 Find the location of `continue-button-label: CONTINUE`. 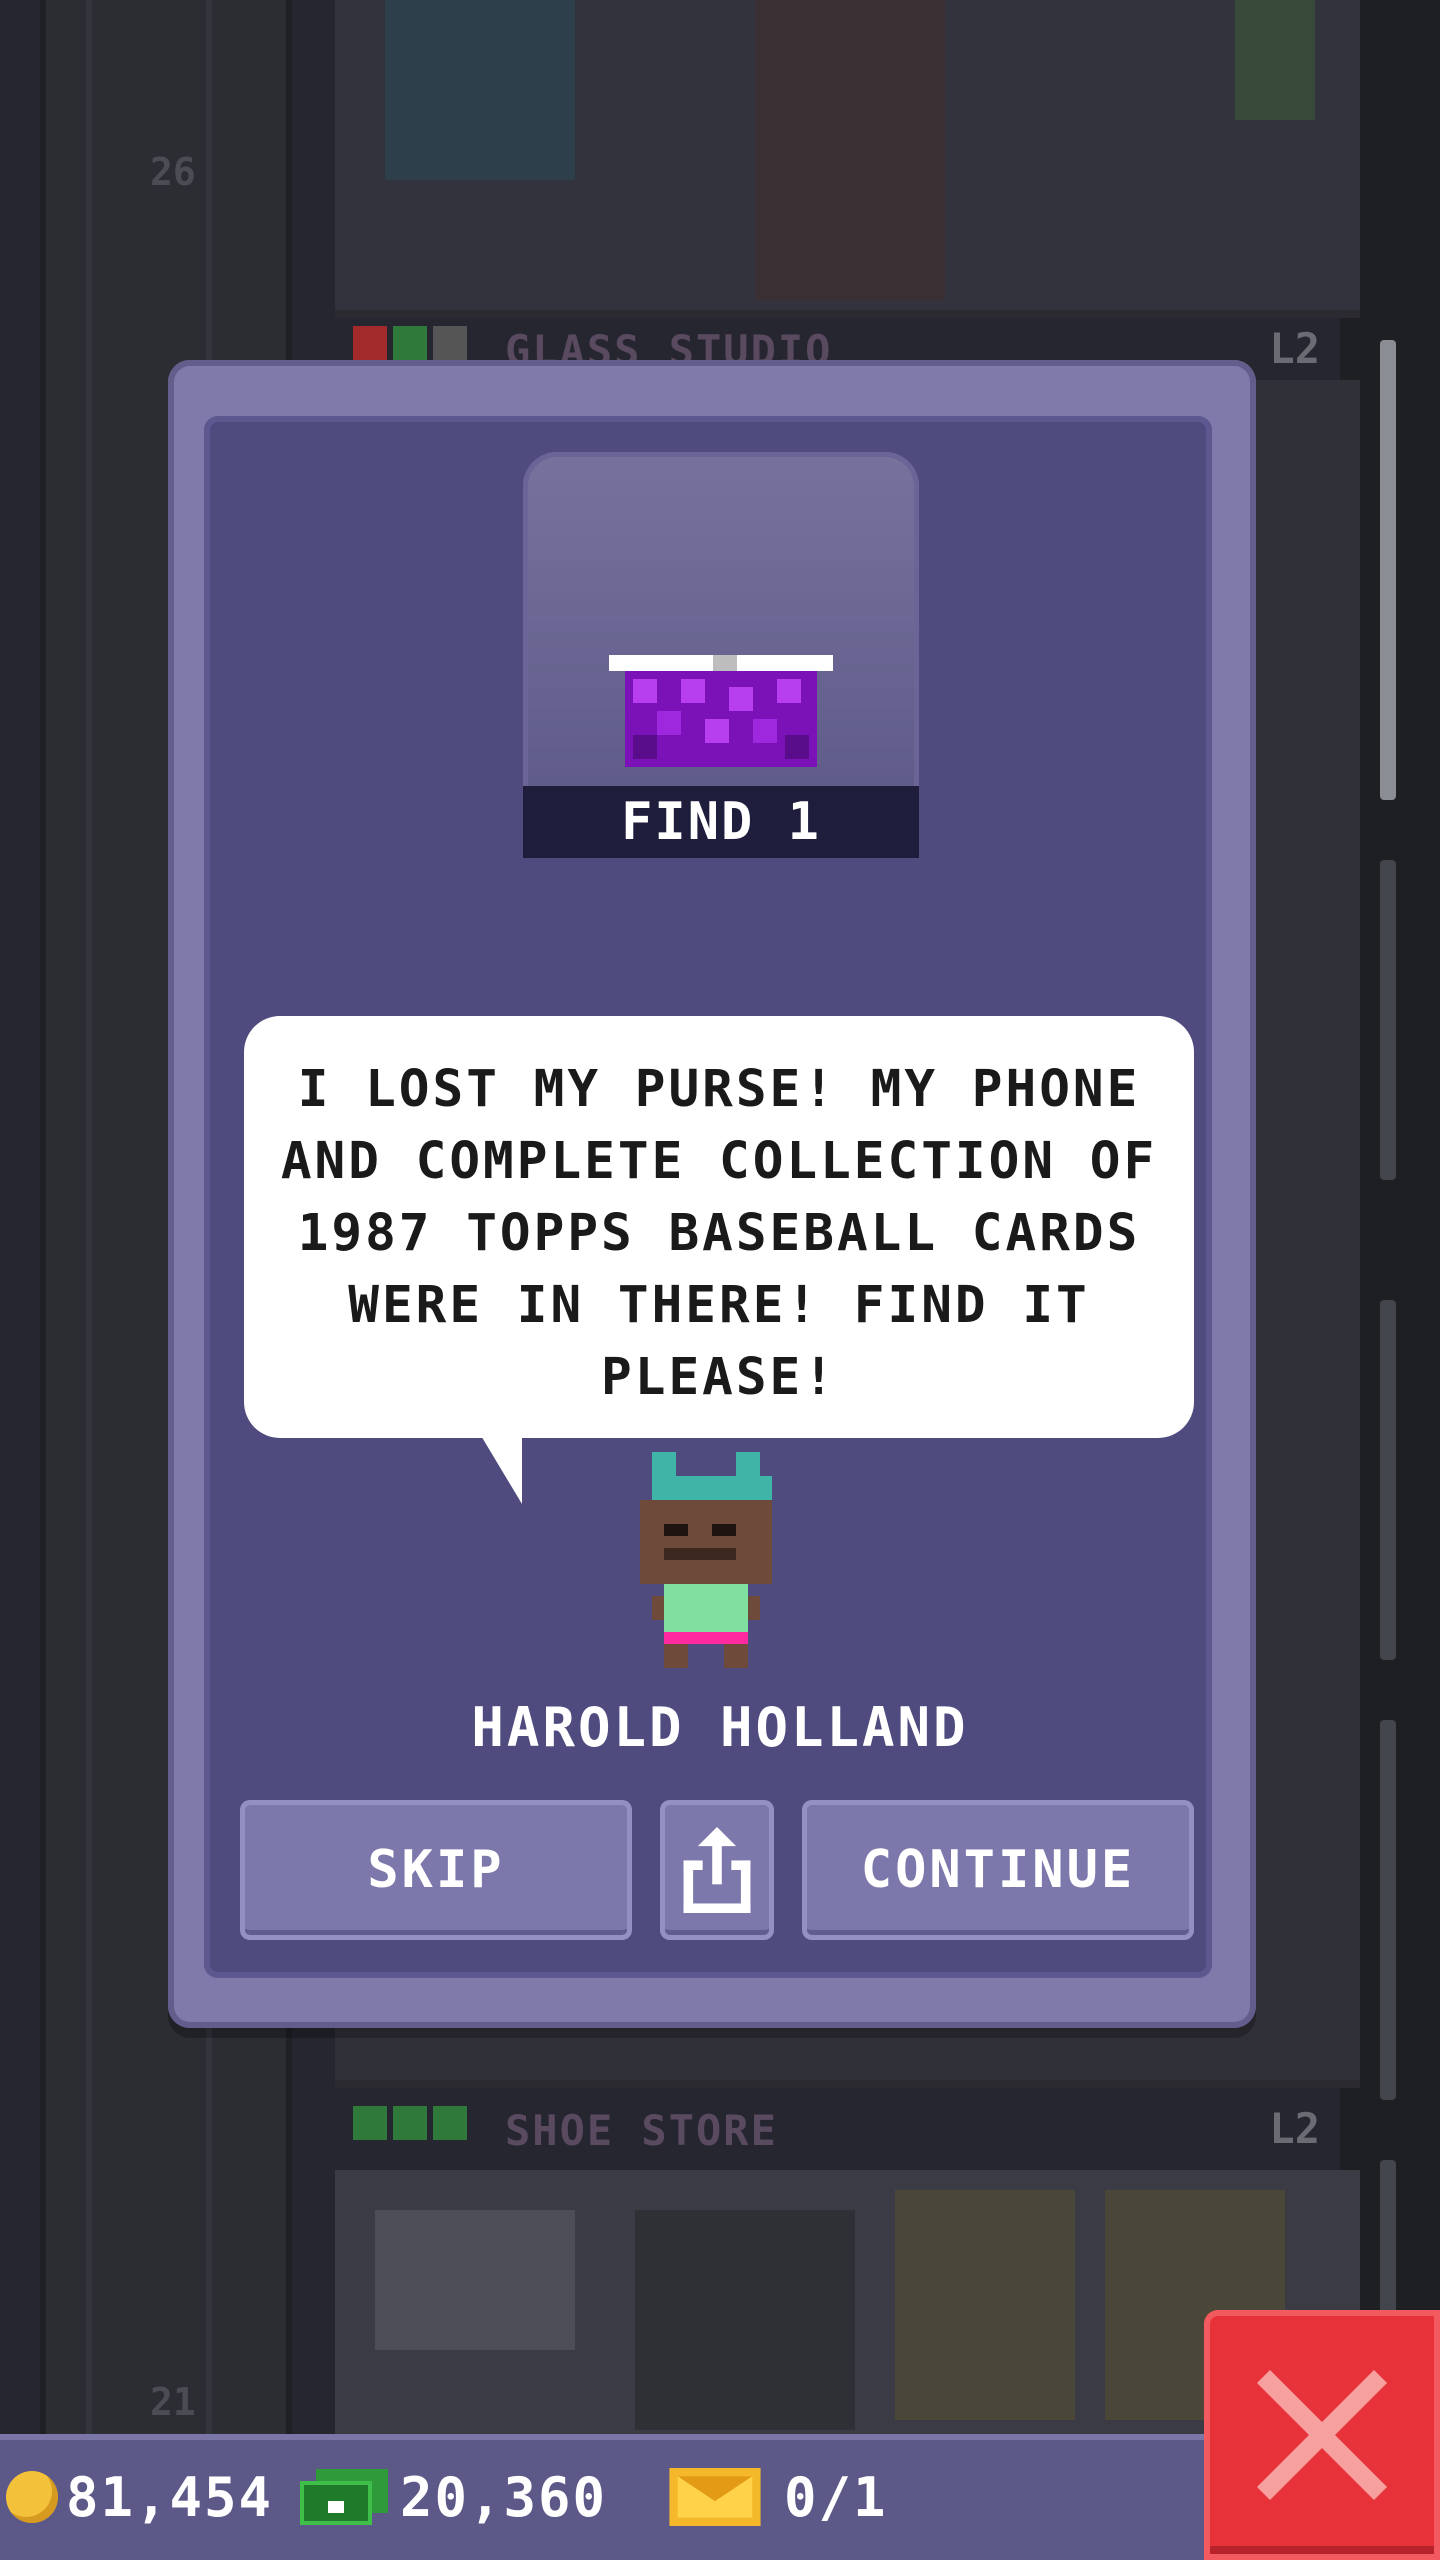

continue-button-label: CONTINUE is located at coordinates (998, 1870).